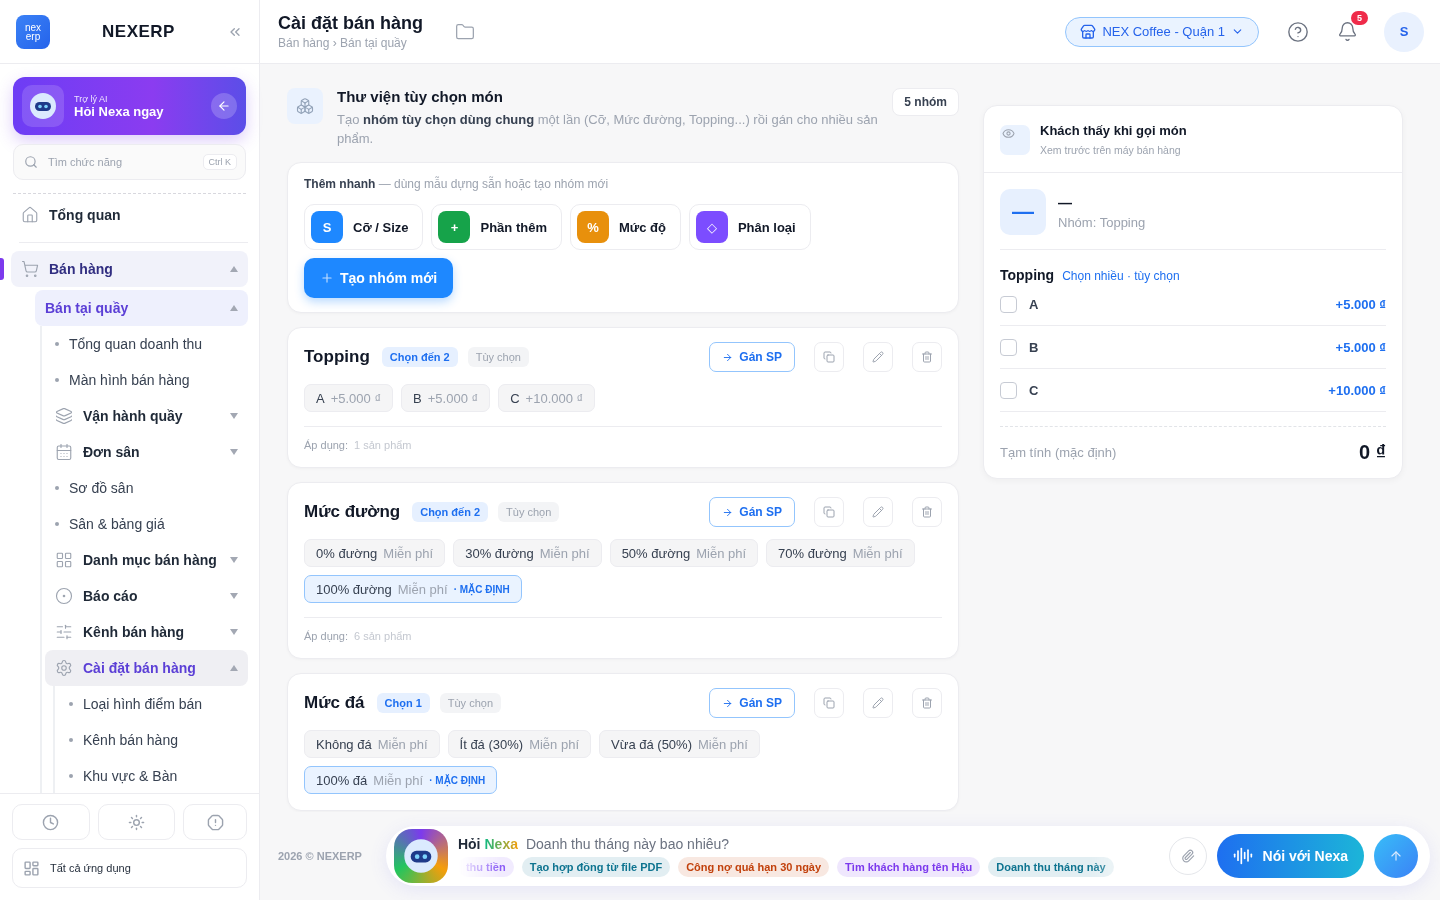 The image size is (1440, 900). What do you see at coordinates (403, 703) in the screenshot?
I see `selection-limit: Chọn 1` at bounding box center [403, 703].